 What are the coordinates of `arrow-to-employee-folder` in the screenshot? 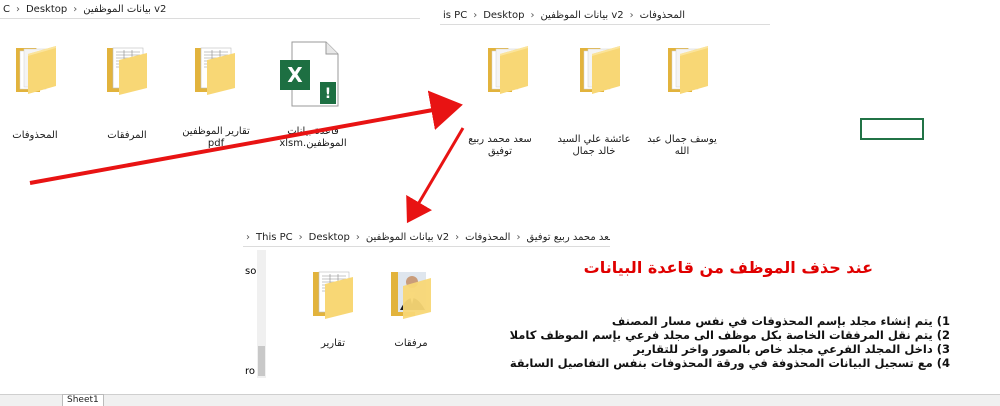 It's located at (435, 175).